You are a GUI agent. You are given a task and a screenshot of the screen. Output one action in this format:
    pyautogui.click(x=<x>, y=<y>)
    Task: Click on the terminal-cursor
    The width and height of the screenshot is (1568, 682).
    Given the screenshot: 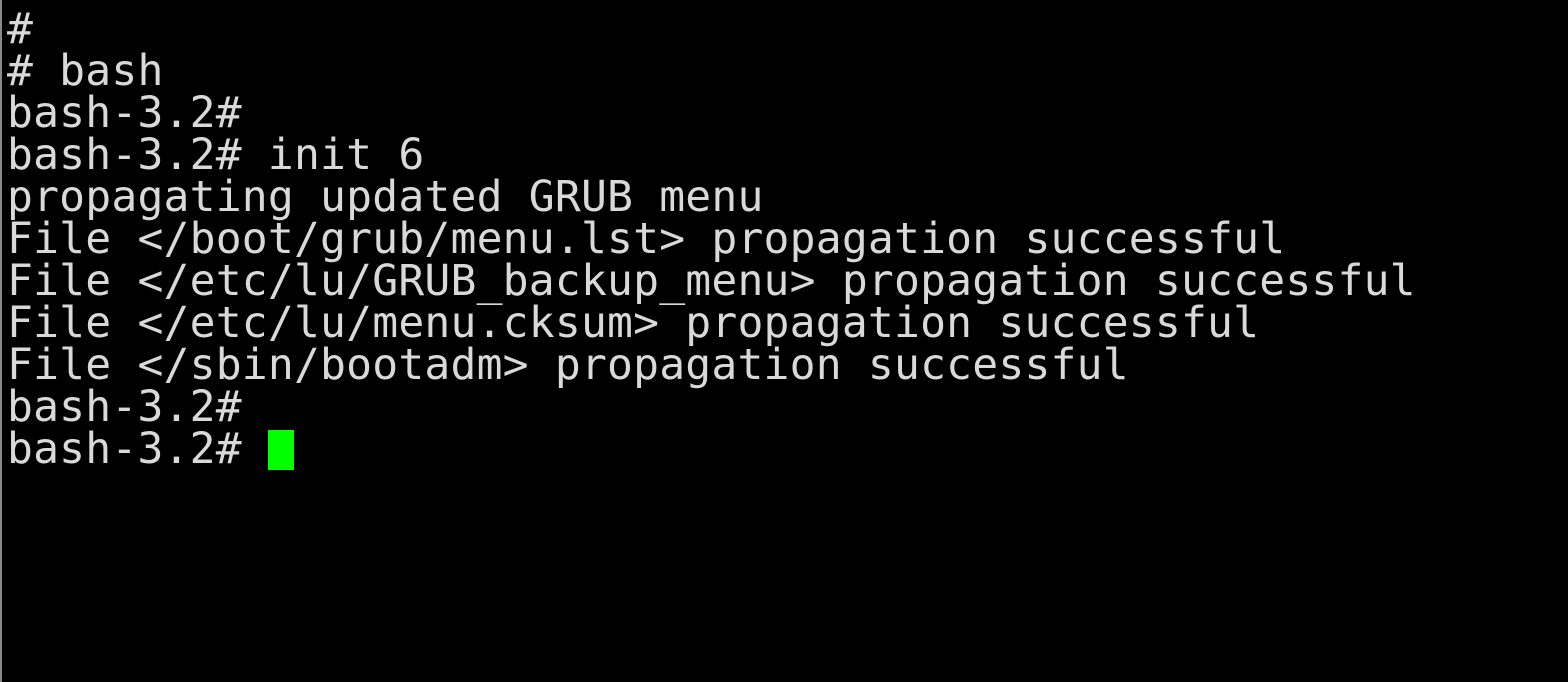 What is the action you would take?
    pyautogui.click(x=280, y=450)
    